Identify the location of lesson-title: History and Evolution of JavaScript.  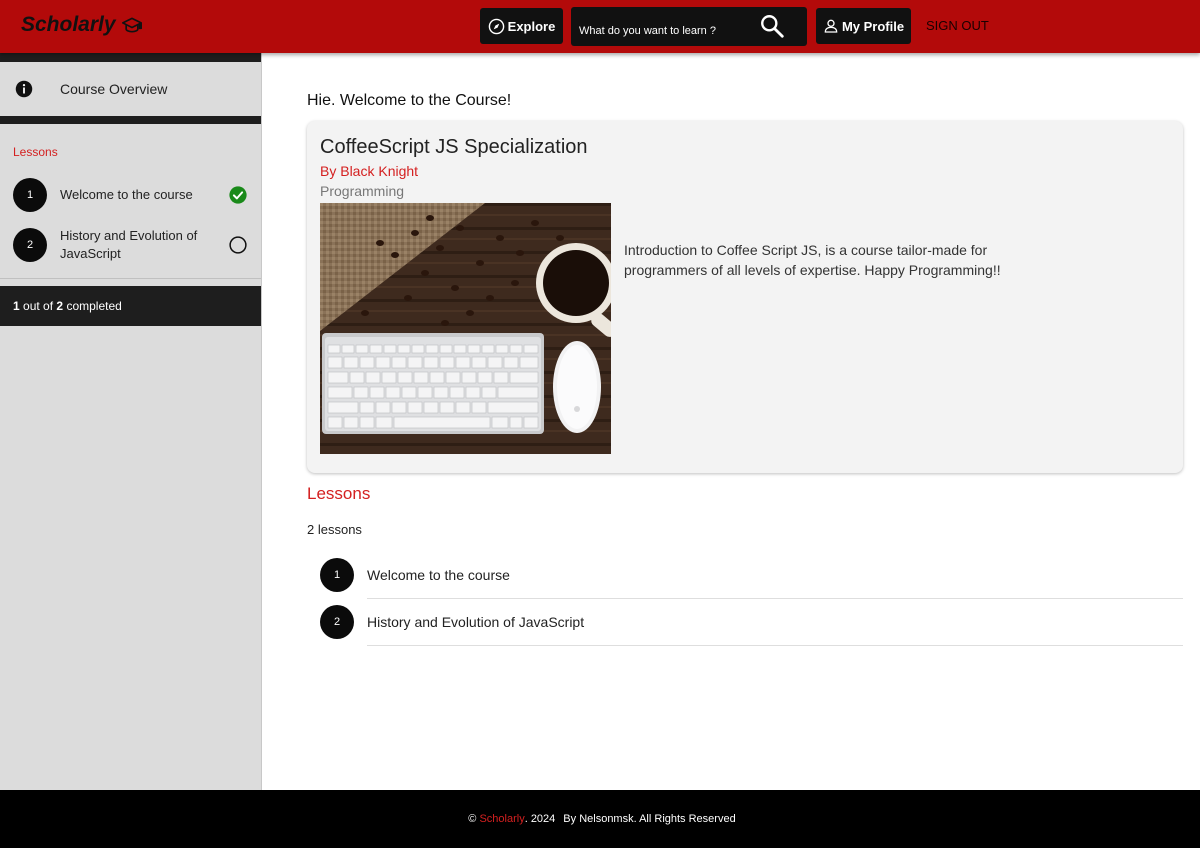
(476, 622).